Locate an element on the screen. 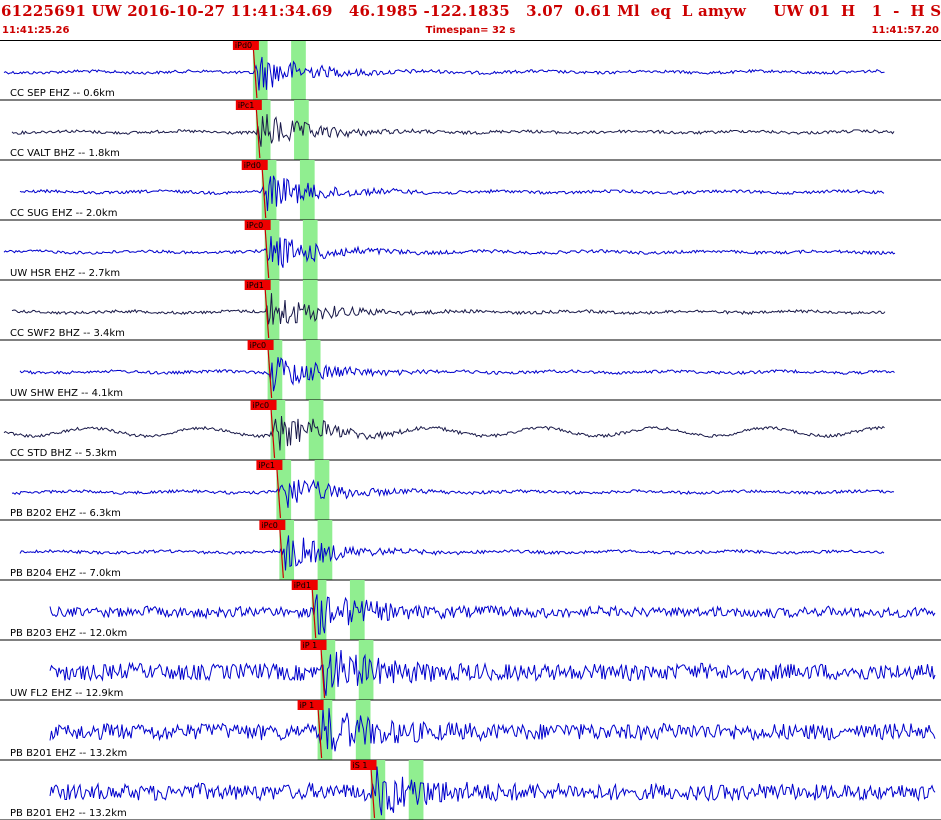 The height and width of the screenshot is (820, 941). pick-label-0: iPd0 is located at coordinates (243, 45).